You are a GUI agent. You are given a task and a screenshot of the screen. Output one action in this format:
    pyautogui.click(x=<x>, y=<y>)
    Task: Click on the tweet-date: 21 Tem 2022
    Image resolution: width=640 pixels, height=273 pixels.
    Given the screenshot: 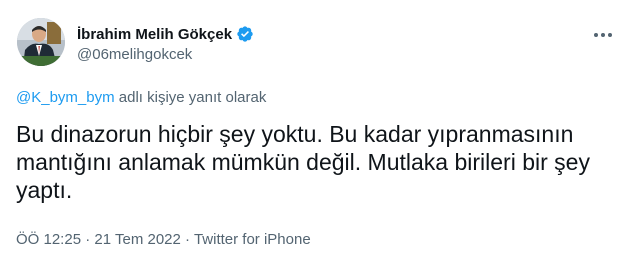 What is the action you would take?
    pyautogui.click(x=137, y=239)
    